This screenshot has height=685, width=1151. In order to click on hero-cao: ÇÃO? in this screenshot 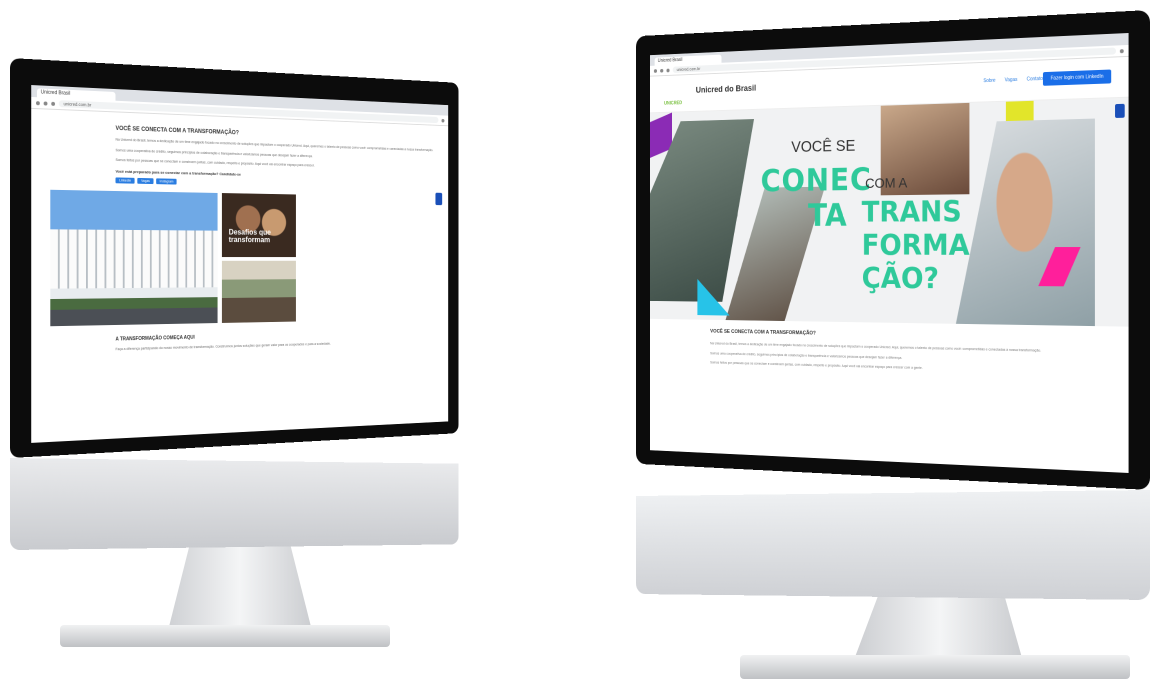, I will do `click(900, 279)`.